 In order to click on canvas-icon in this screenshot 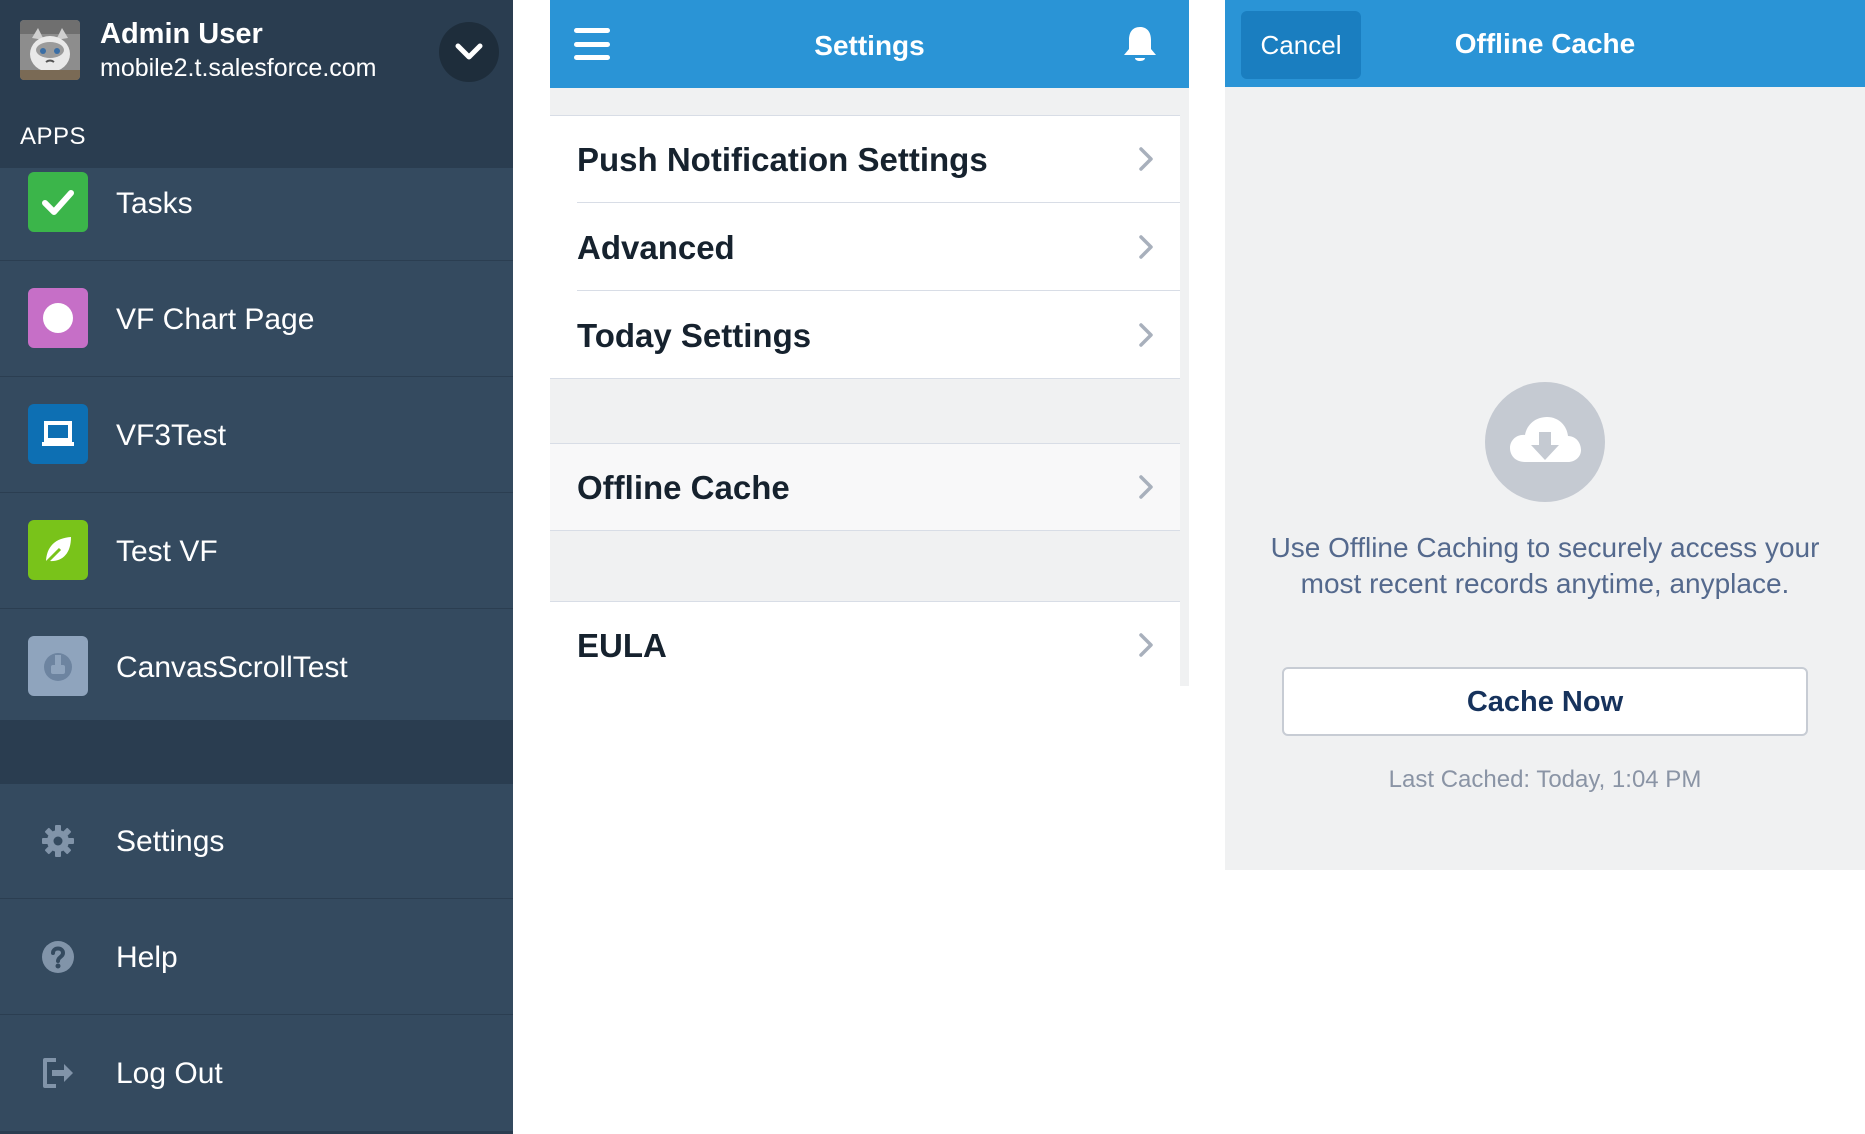, I will do `click(58, 667)`.